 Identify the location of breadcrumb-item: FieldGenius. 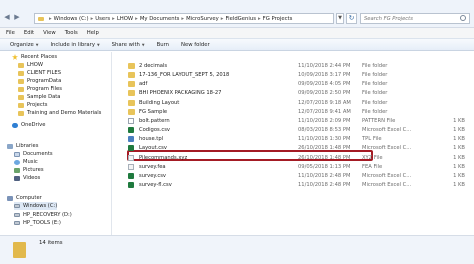
(240, 19).